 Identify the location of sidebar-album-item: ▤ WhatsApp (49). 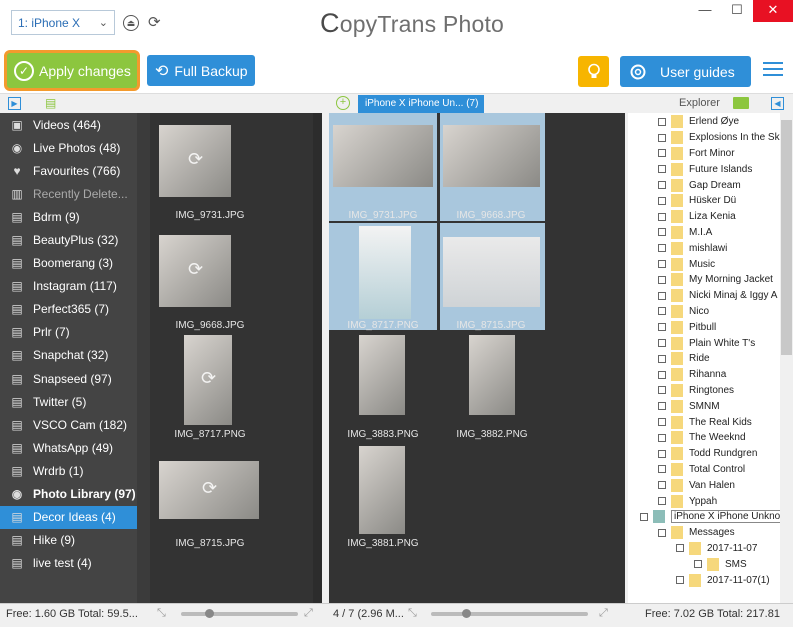
(75, 447).